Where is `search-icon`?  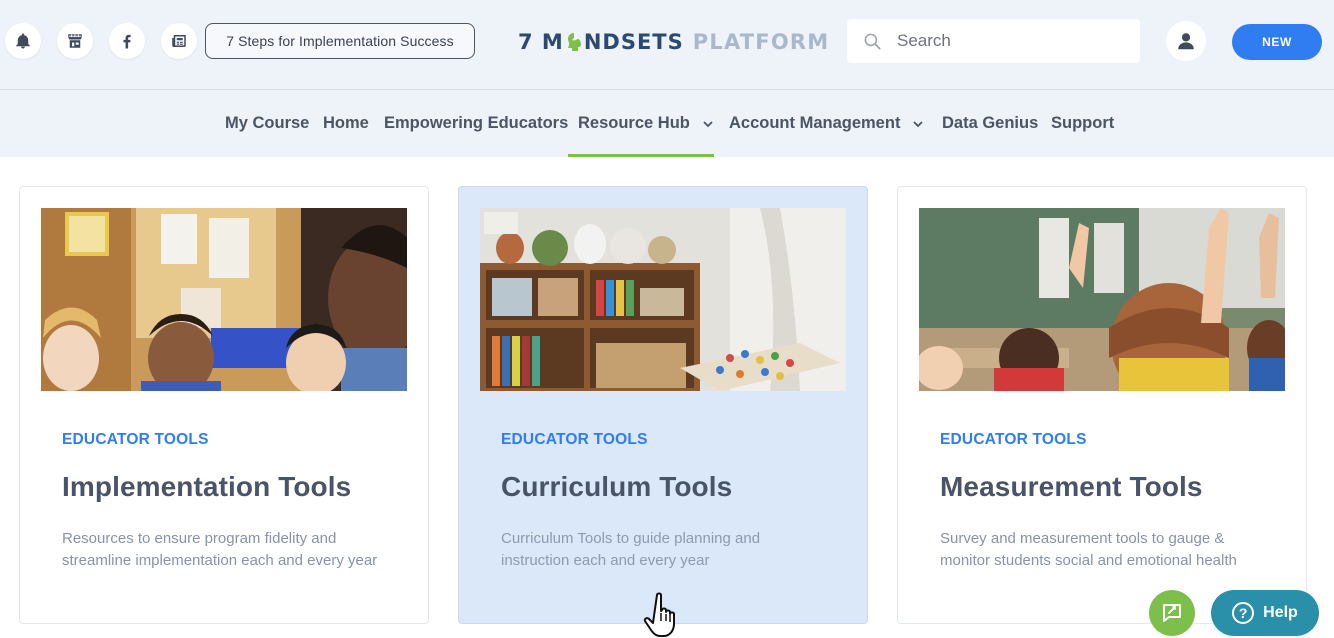 search-icon is located at coordinates (872, 41).